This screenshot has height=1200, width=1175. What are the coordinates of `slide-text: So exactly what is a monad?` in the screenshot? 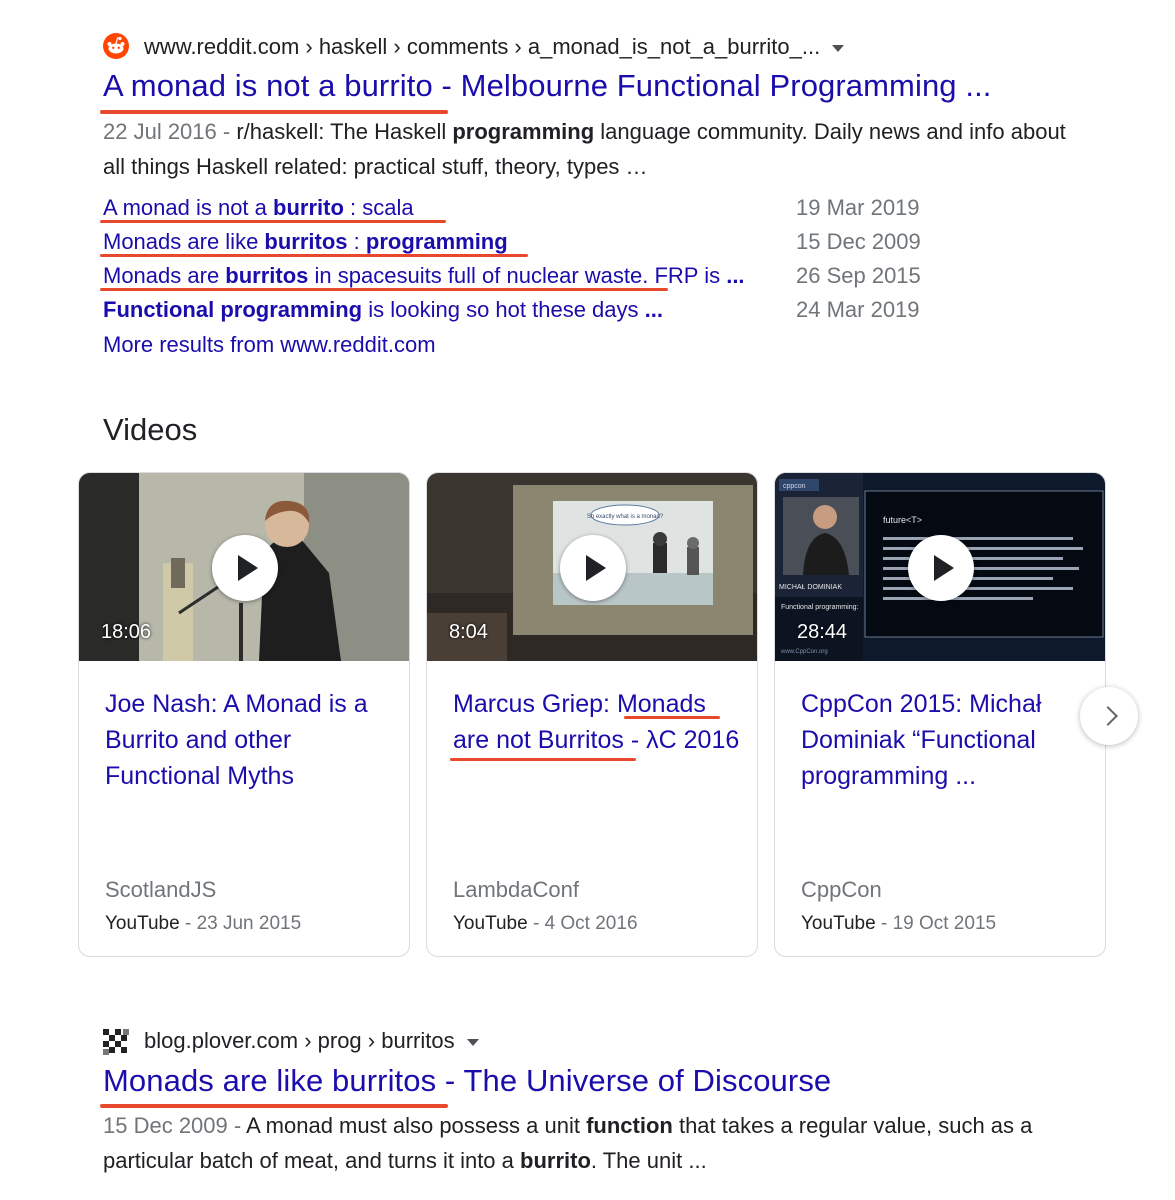 It's located at (625, 517).